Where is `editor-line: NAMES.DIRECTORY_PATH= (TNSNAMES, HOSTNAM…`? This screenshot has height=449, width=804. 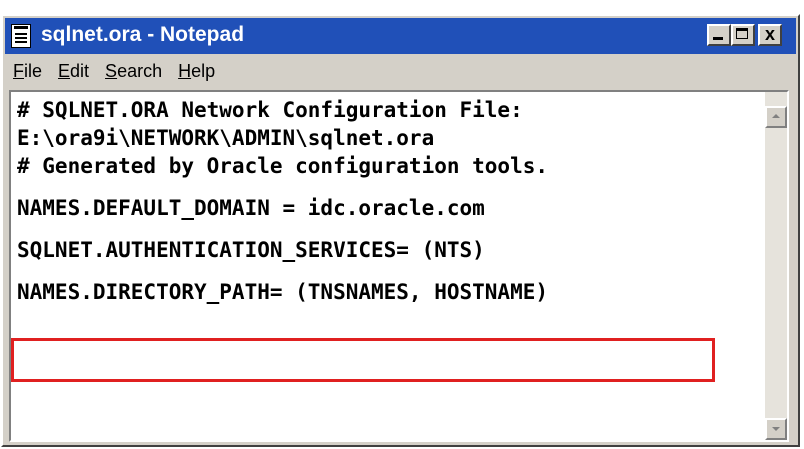
editor-line: NAMES.DIRECTORY_PATH= (TNSNAMES, HOSTNAM… is located at coordinates (283, 292).